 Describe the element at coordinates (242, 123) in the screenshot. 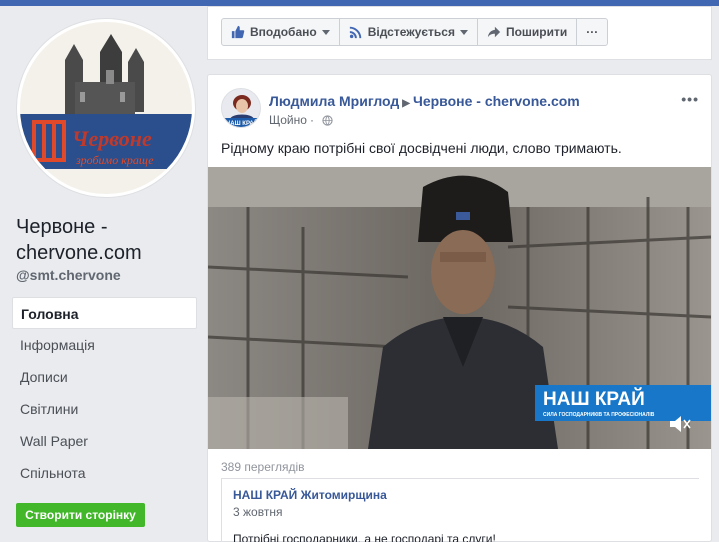

I see `avatar-badge-text: НАШ КРАЙ` at that location.